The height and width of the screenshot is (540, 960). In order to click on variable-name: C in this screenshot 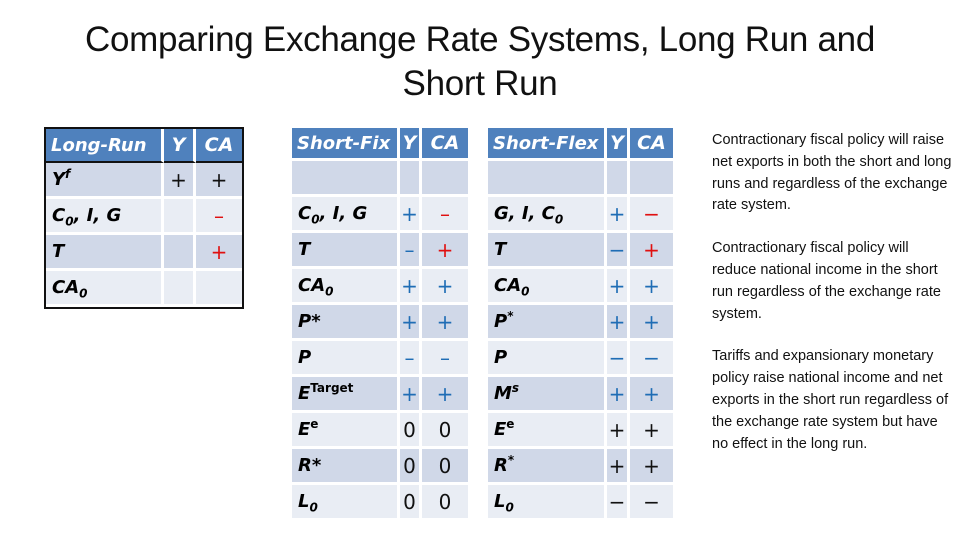, I will do `click(305, 213)`.